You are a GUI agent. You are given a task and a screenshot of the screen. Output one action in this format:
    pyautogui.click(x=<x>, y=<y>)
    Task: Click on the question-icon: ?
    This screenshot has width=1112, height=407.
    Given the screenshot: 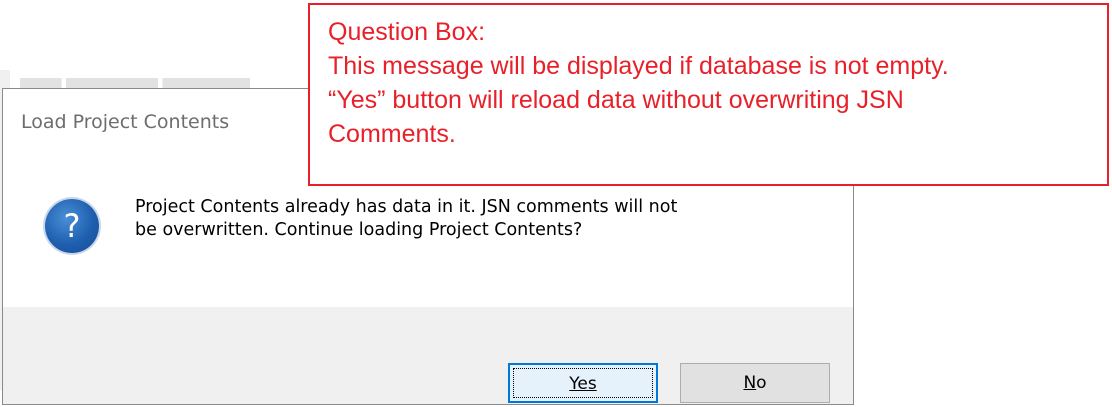 What is the action you would take?
    pyautogui.click(x=72, y=226)
    